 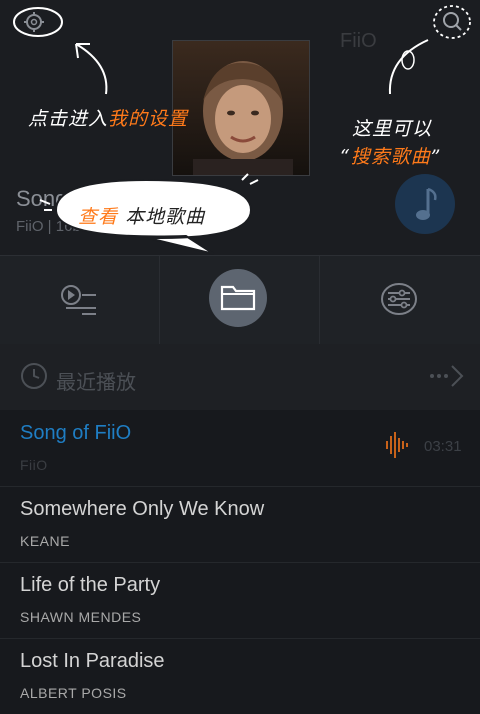 What do you see at coordinates (240, 448) in the screenshot?
I see `song-row-playing: Song of FiiO FiiO 03:31` at bounding box center [240, 448].